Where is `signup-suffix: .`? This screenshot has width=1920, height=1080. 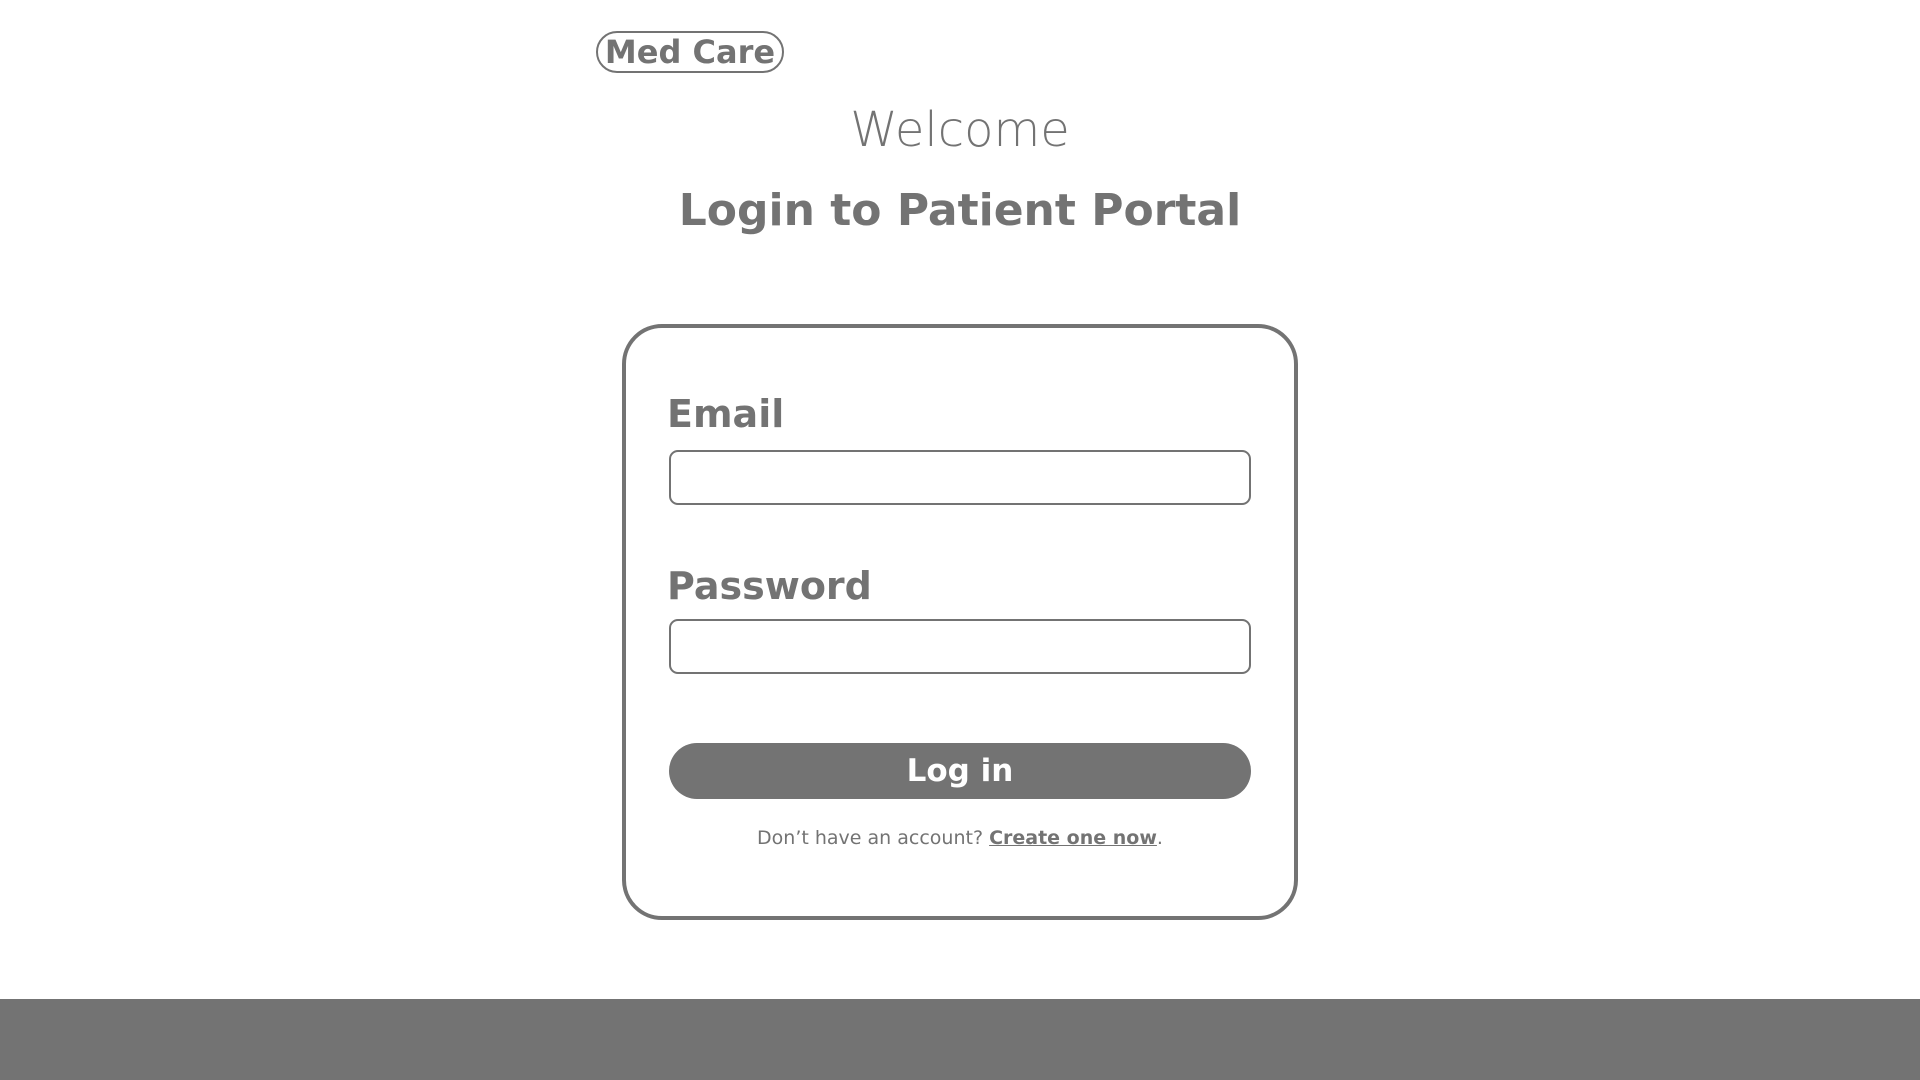 signup-suffix: . is located at coordinates (1159, 838).